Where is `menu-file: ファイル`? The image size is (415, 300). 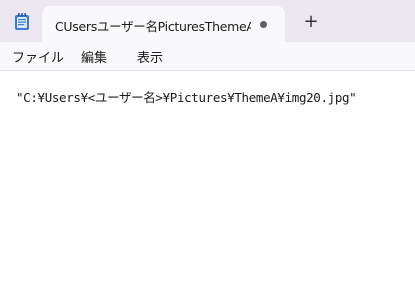
menu-file: ファイル is located at coordinates (38, 56).